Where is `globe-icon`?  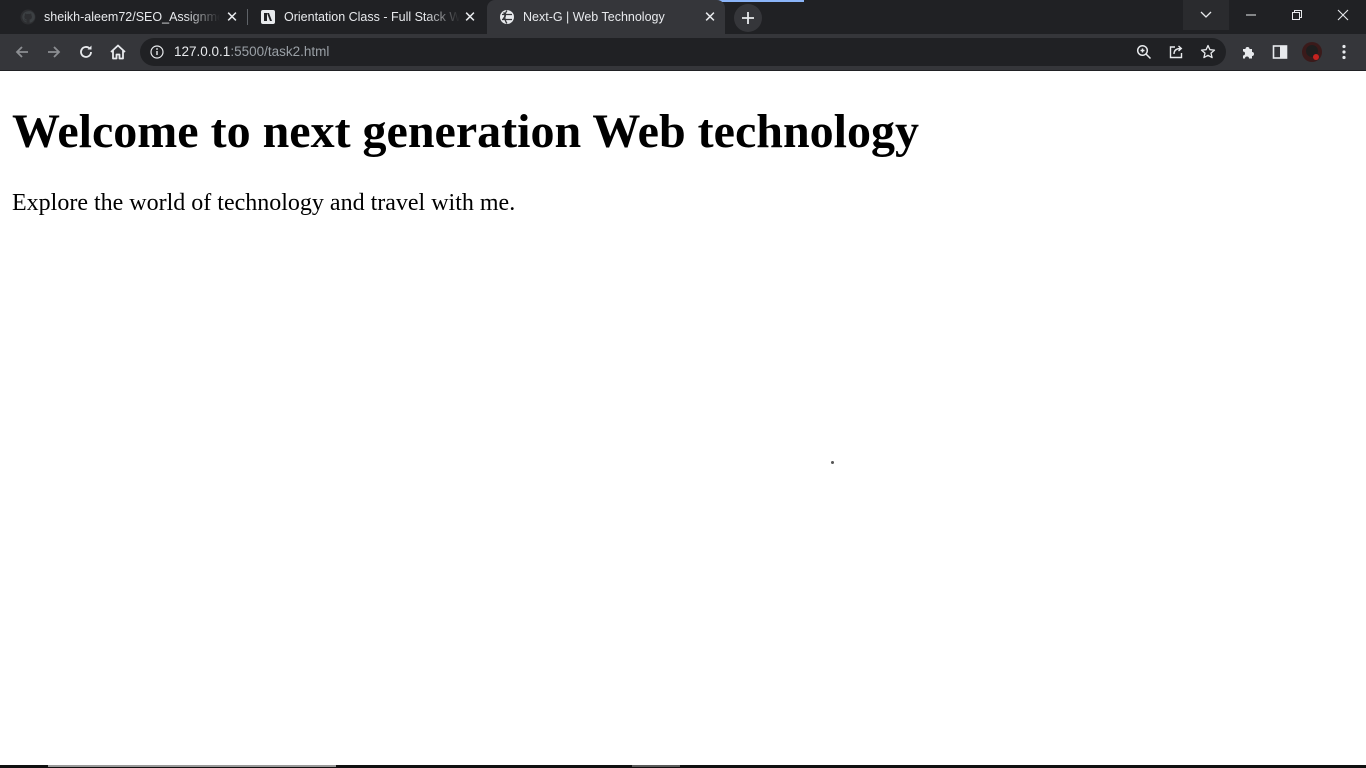
globe-icon is located at coordinates (507, 17).